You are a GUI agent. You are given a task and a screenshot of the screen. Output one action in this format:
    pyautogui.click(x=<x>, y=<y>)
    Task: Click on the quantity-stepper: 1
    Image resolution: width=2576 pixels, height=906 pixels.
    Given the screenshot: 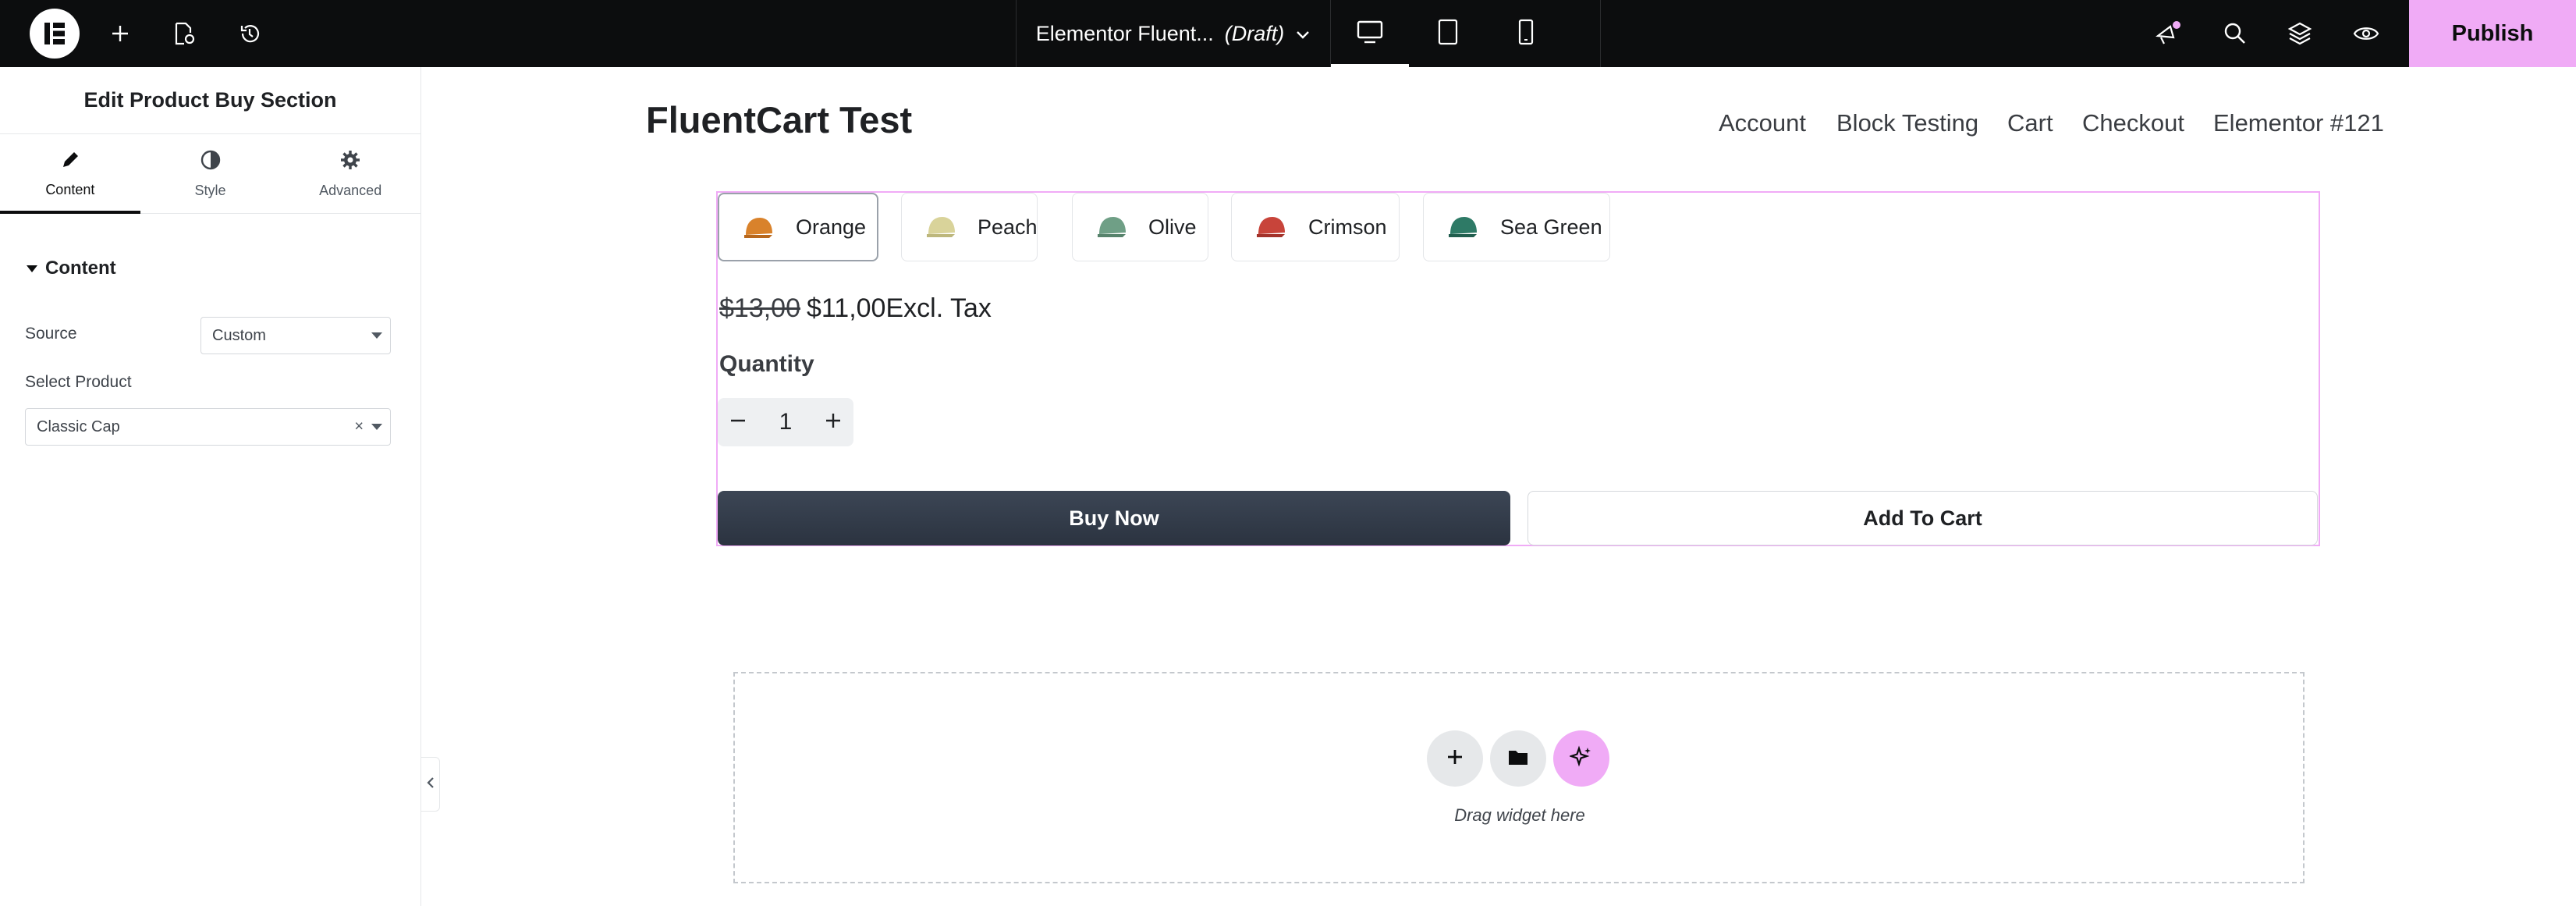 What is the action you would take?
    pyautogui.click(x=785, y=422)
    